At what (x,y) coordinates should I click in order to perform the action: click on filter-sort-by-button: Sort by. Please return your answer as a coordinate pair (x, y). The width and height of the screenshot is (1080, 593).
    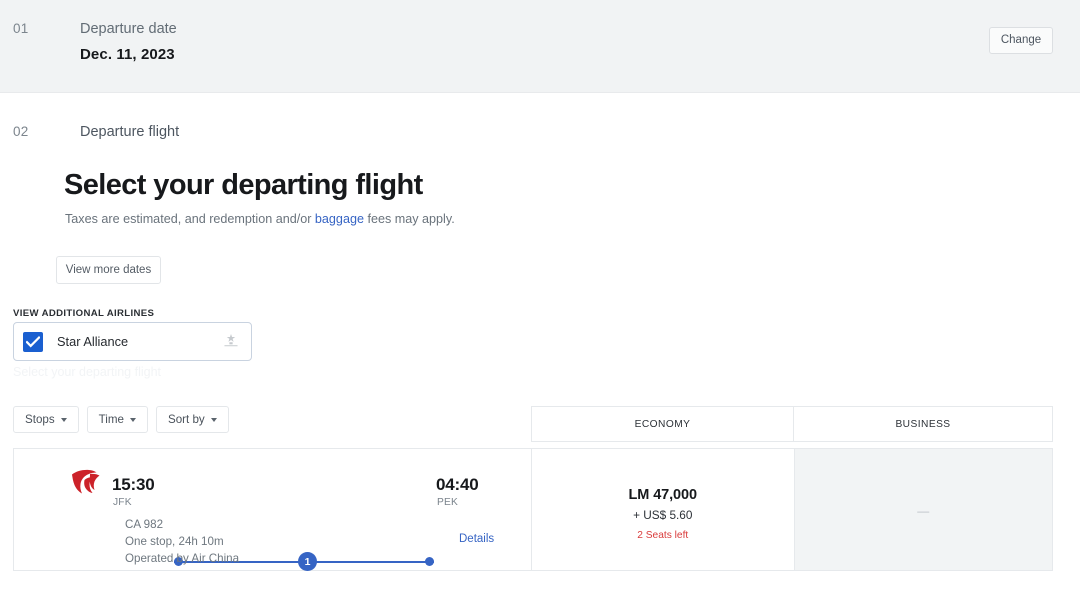
    Looking at the image, I should click on (192, 419).